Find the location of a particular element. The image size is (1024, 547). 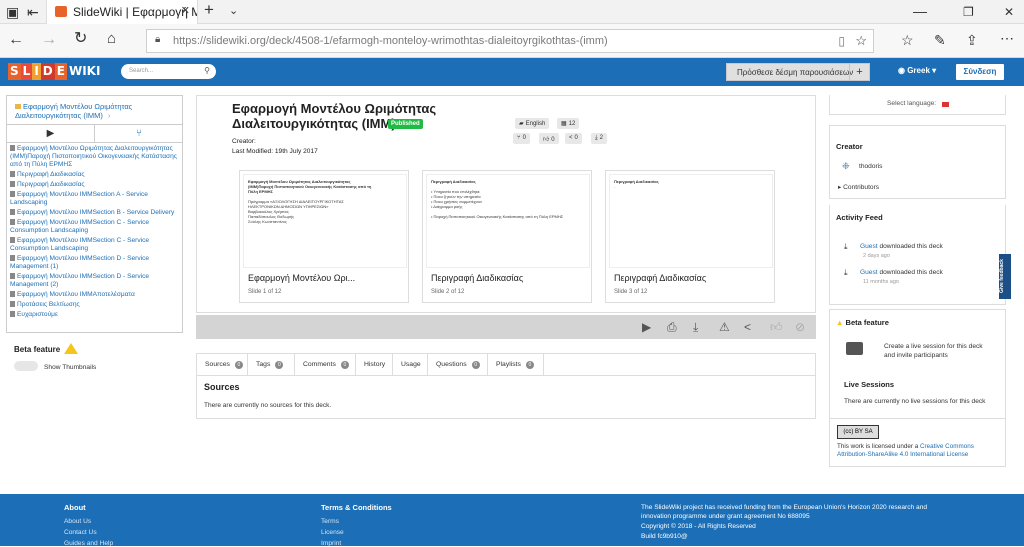

play-deck-icon: ▶ is located at coordinates (51, 134).